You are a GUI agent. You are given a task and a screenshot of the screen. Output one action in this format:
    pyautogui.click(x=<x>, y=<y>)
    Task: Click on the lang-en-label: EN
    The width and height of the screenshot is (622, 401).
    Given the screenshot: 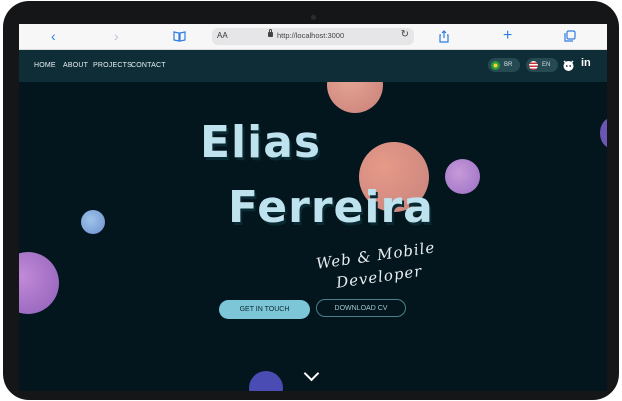 What is the action you would take?
    pyautogui.click(x=546, y=65)
    